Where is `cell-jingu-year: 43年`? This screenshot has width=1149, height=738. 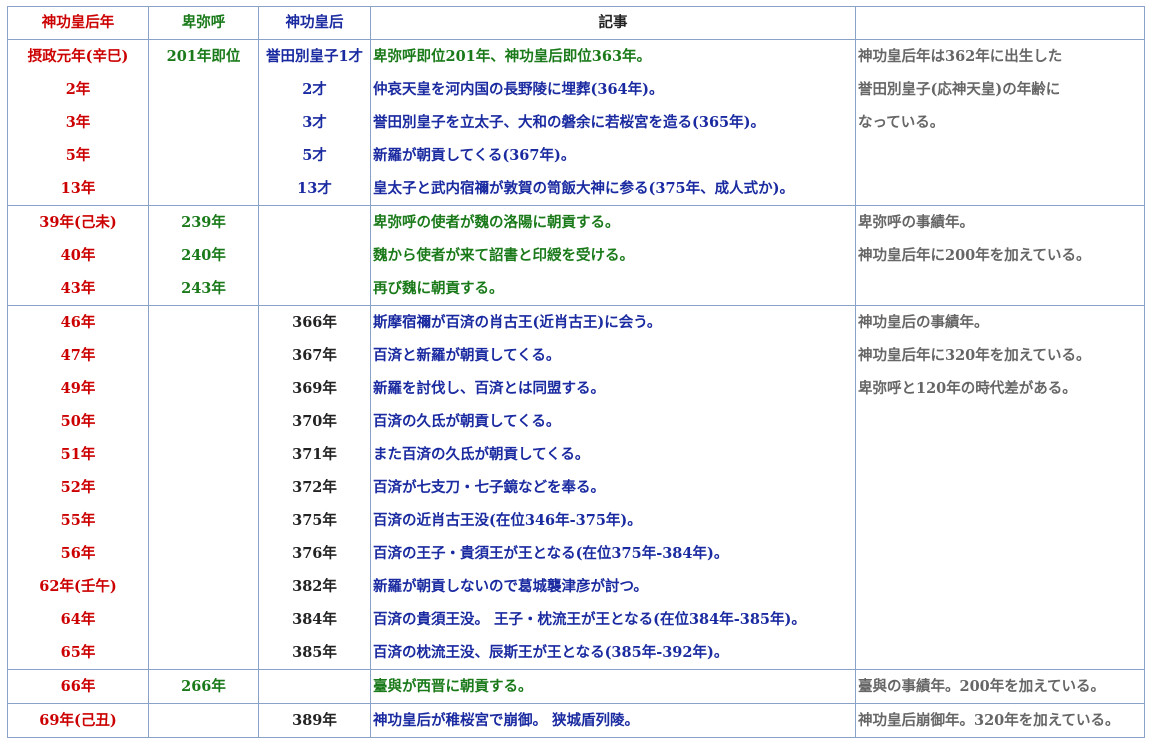 cell-jingu-year: 43年 is located at coordinates (78, 289).